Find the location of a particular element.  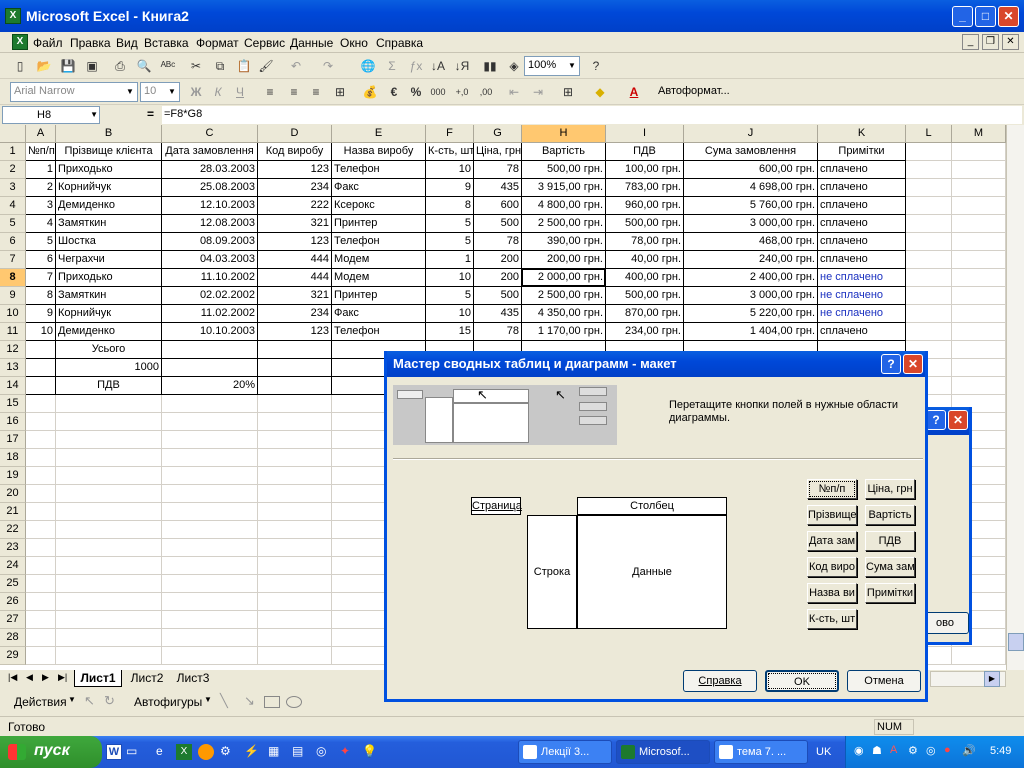

field-button-vat: ПДВ is located at coordinates (890, 541).